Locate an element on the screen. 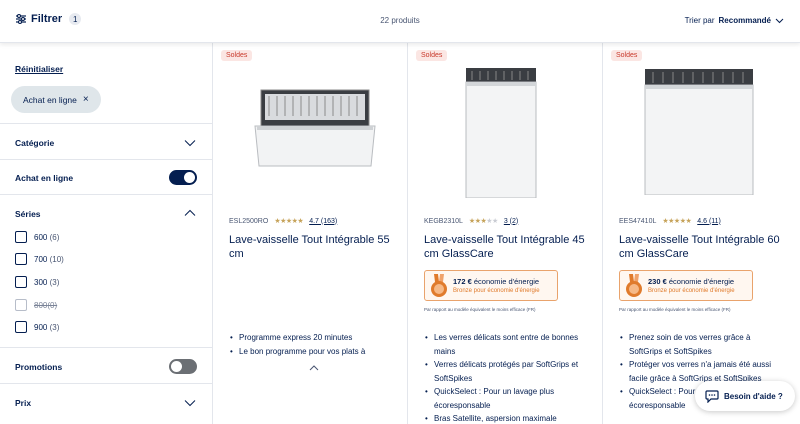 The height and width of the screenshot is (424, 800). series-label: 900 is located at coordinates (41, 327).